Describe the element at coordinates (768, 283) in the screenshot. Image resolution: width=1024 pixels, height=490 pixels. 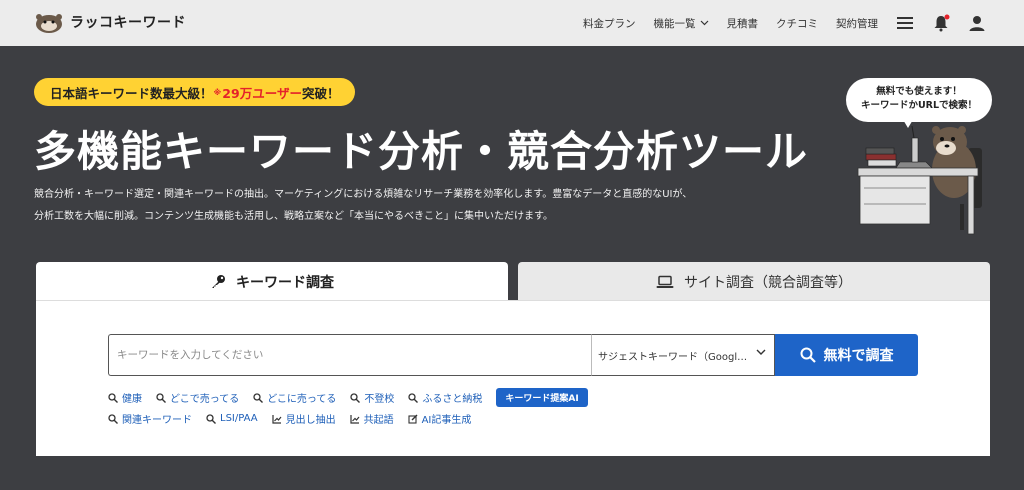
I see `tab-site-research-label: サイト調査（競合調査等）` at that location.